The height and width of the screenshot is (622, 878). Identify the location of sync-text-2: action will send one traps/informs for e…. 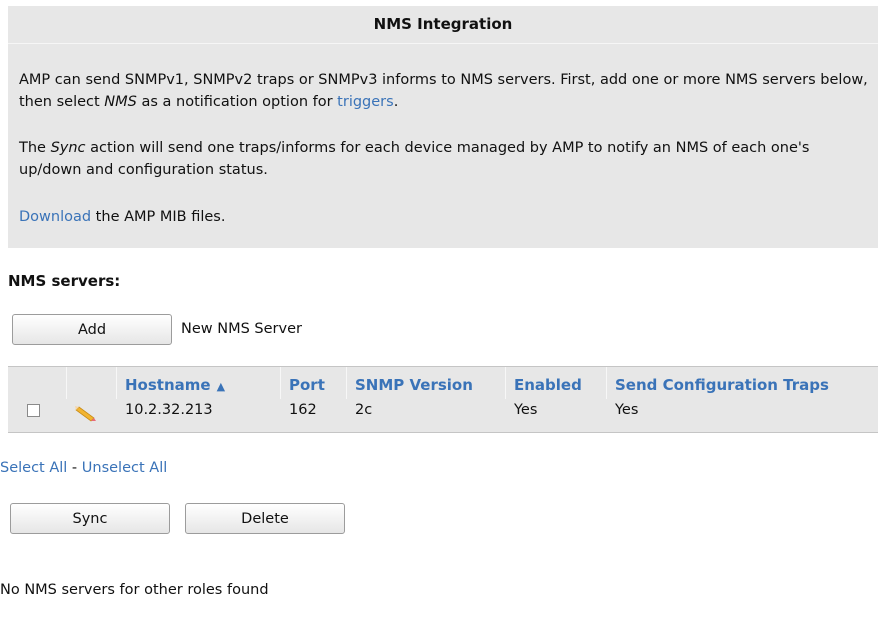
(414, 159).